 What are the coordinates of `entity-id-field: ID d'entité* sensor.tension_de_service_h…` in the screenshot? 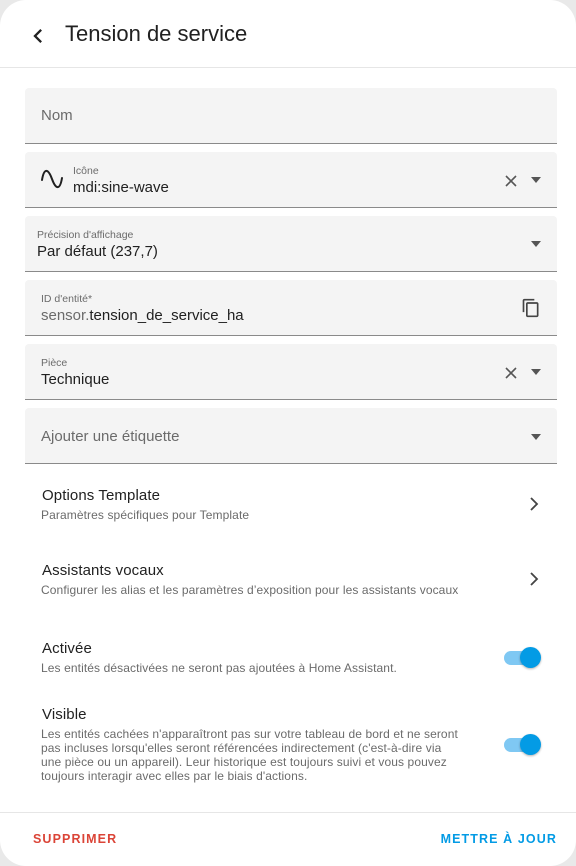 It's located at (291, 308).